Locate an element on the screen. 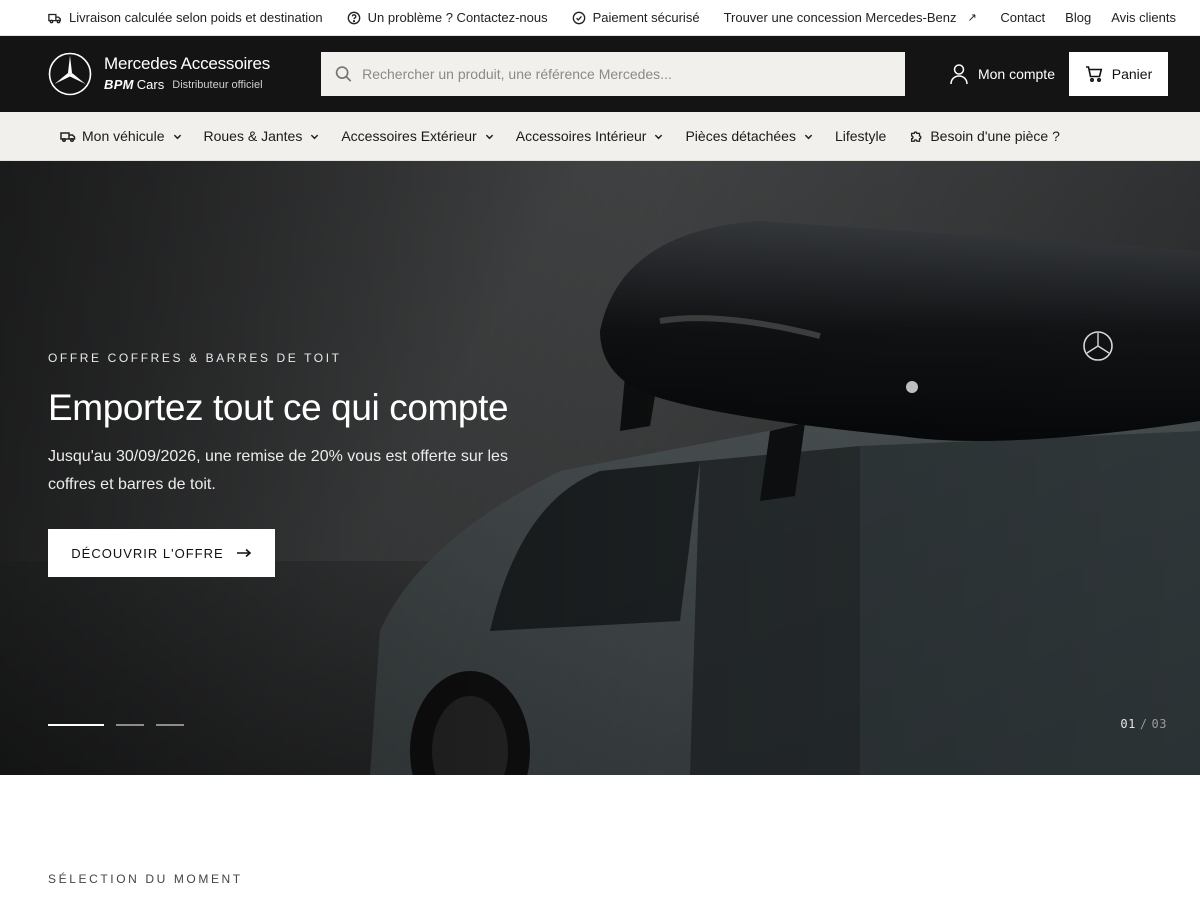 This screenshot has width=1200, height=900. hero-title: Emportez tout ce qui compte is located at coordinates (278, 407).